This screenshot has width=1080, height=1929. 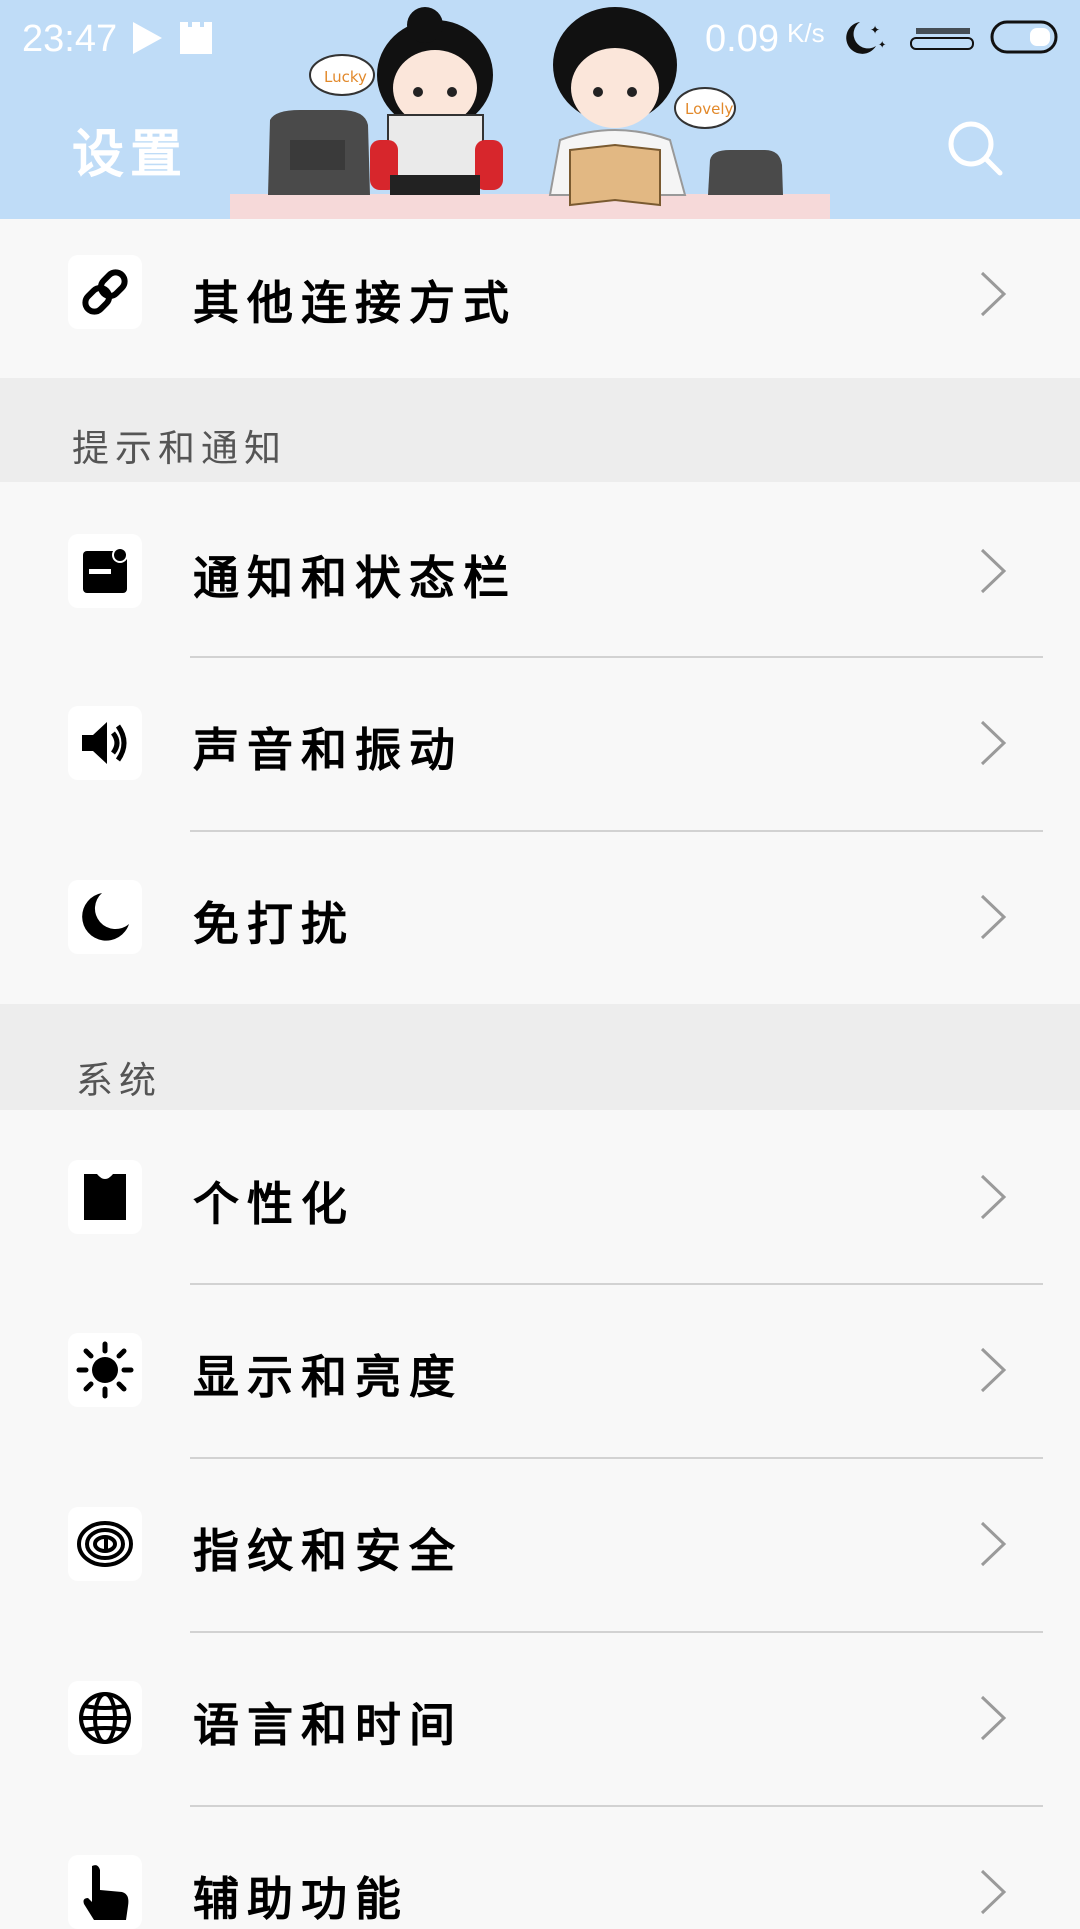 I want to click on search-icon, so click(x=975, y=148).